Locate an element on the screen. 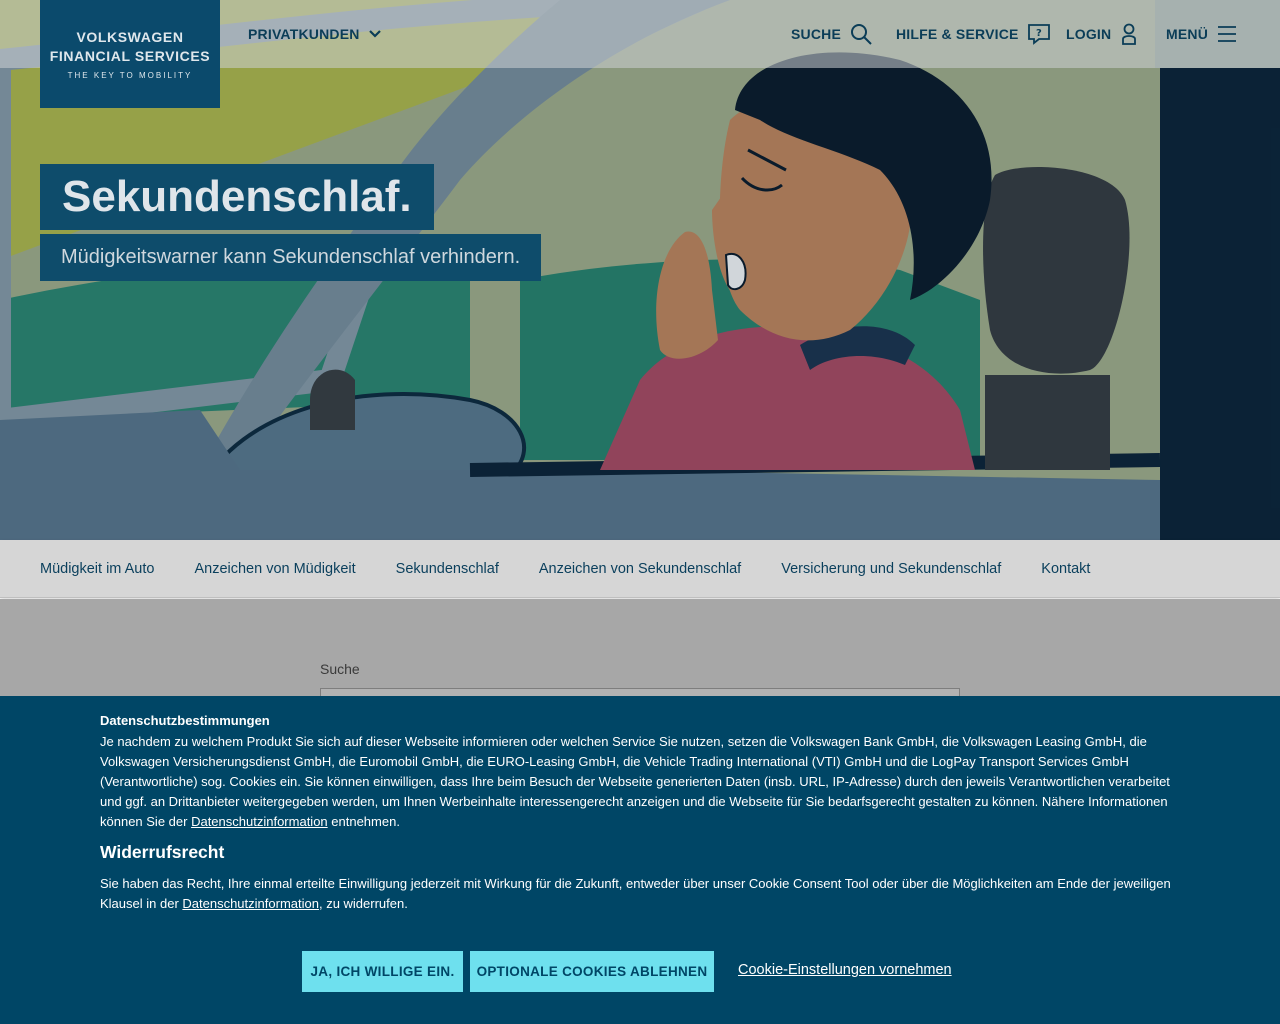  help-service-label: HILFE & SERVICE is located at coordinates (957, 34).